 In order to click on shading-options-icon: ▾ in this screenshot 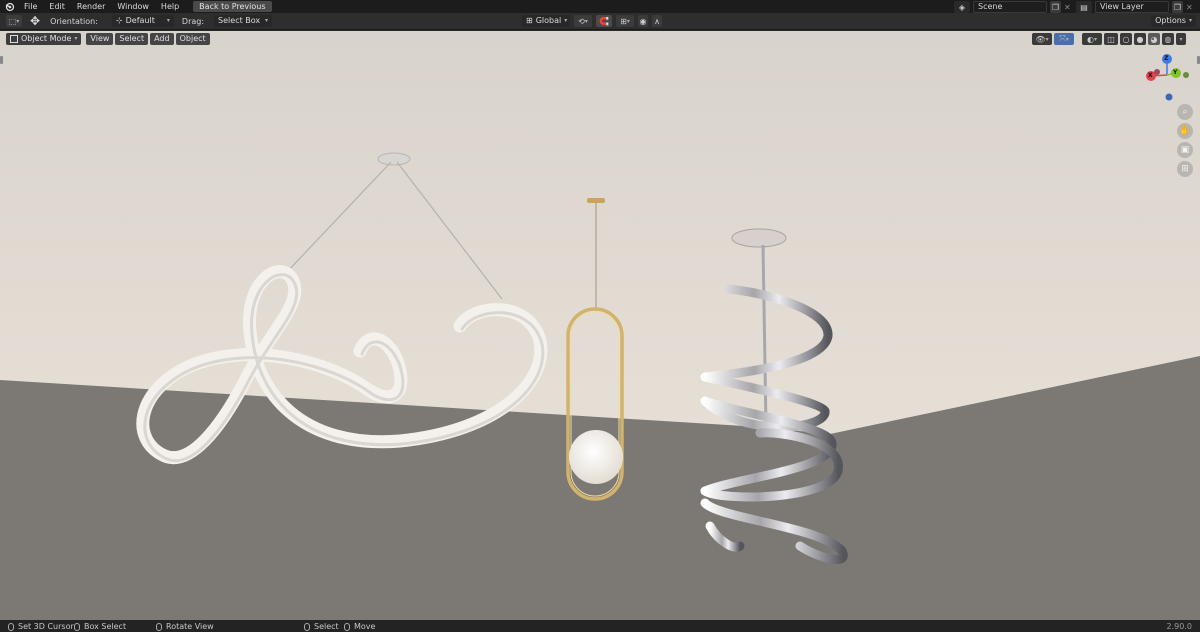, I will do `click(1181, 39)`.